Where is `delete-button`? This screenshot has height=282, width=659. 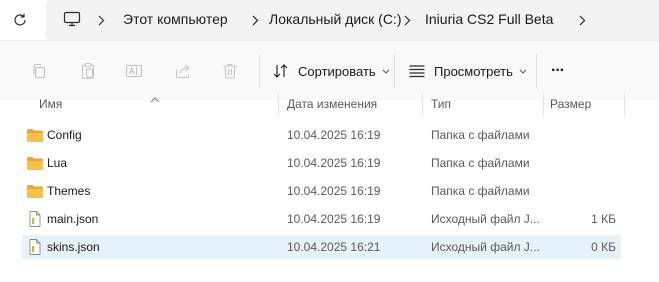
delete-button is located at coordinates (230, 71).